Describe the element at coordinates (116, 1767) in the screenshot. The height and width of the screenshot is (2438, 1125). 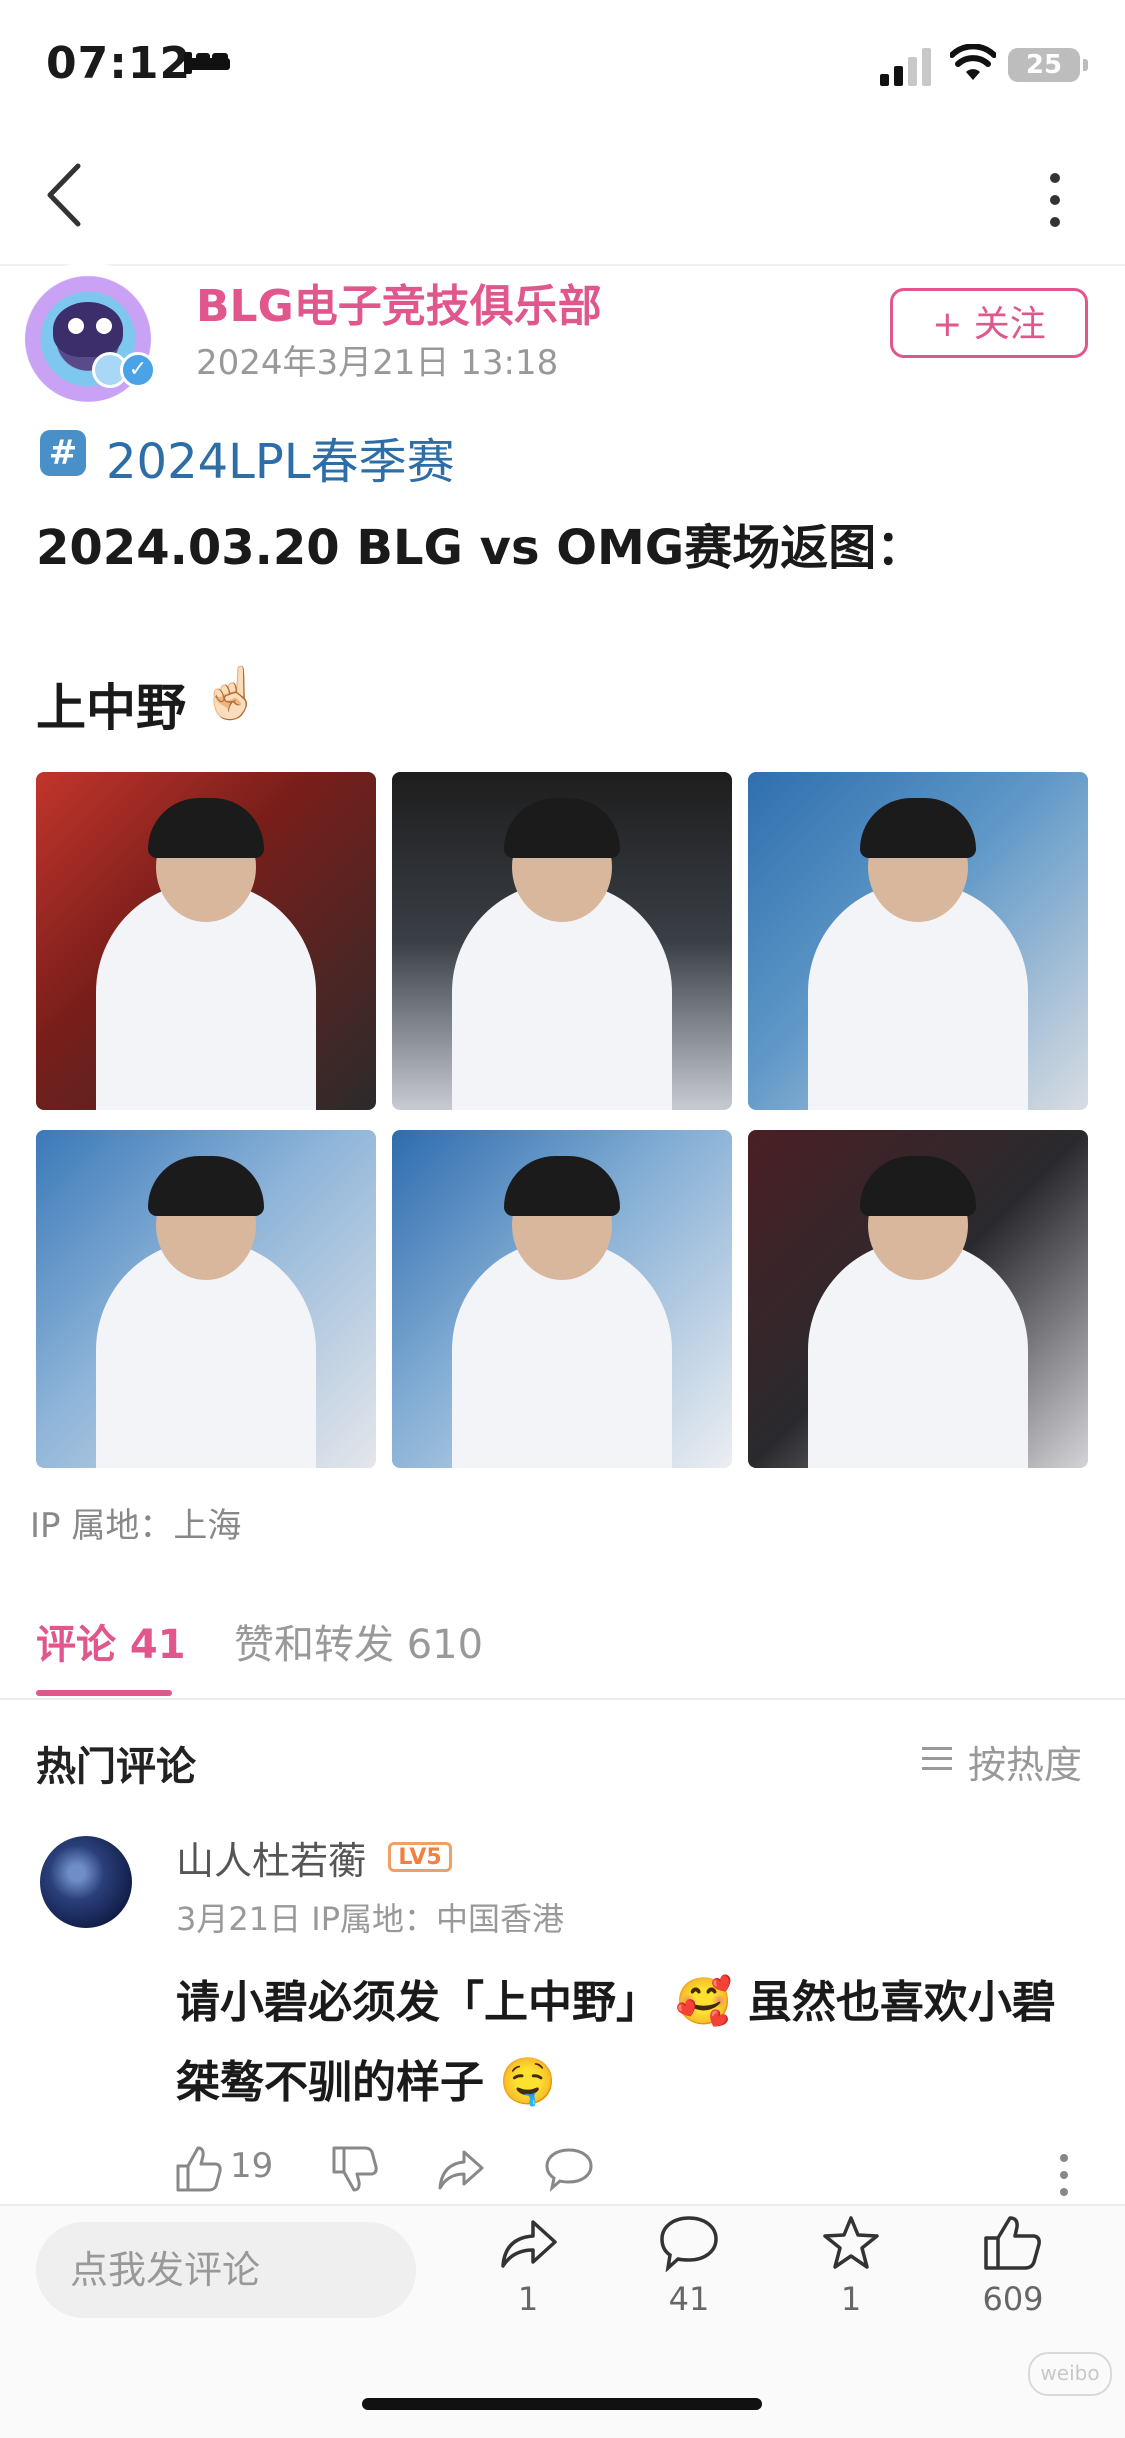
I see `hot-comments-title: 热门评论` at that location.